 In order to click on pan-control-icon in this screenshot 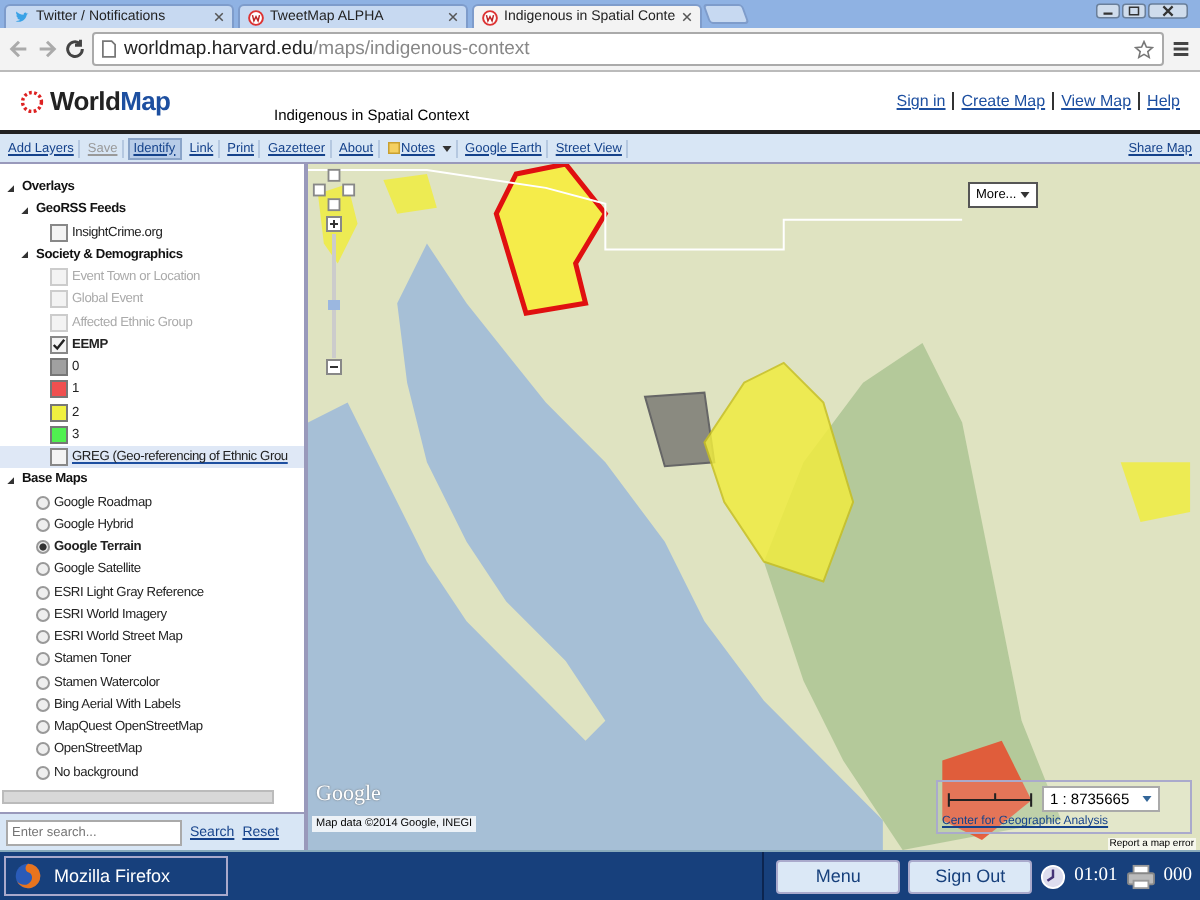, I will do `click(334, 190)`.